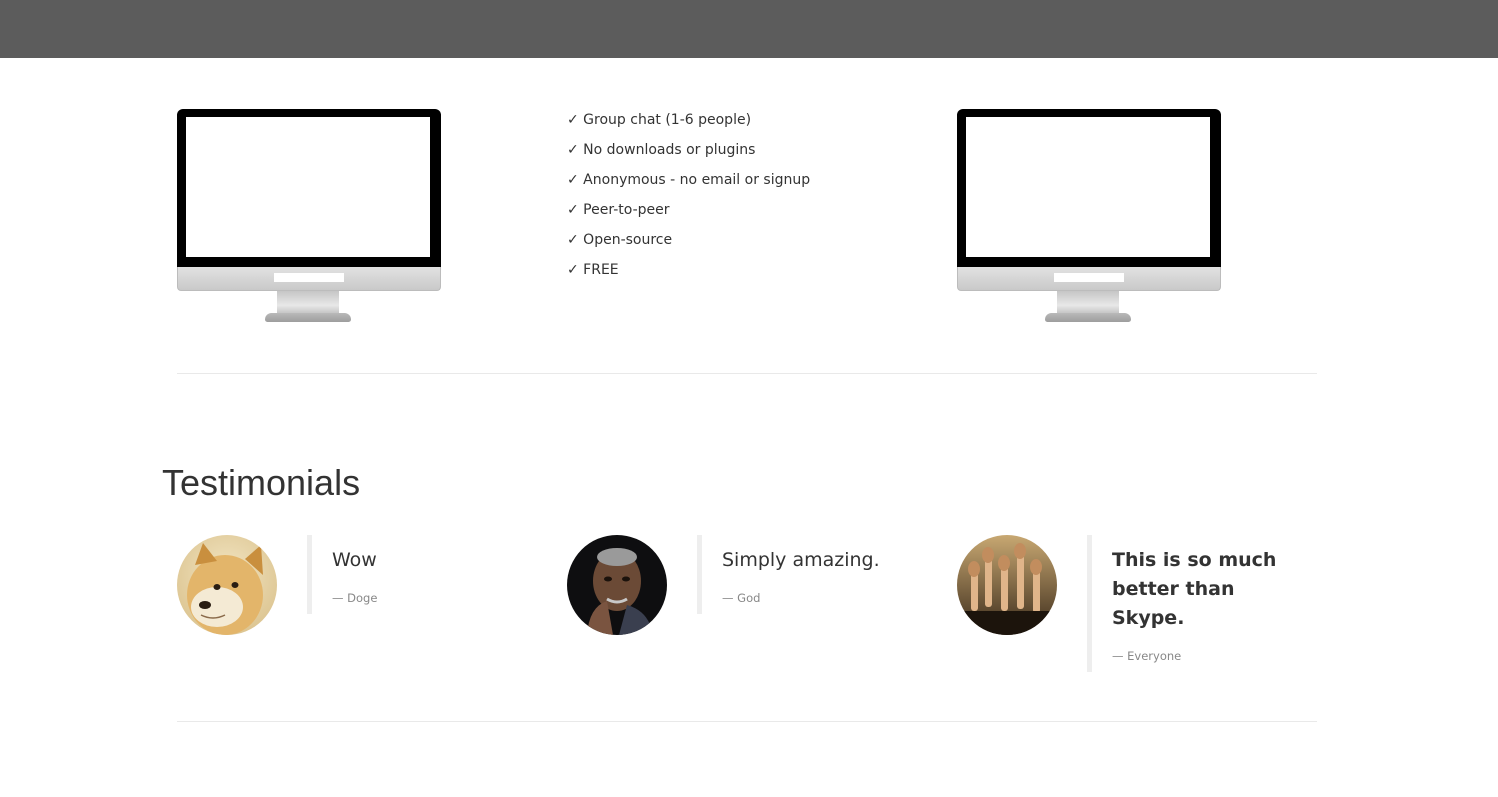 This screenshot has width=1498, height=797. I want to click on feature-item: ✓ No downloads or plugins, so click(661, 150).